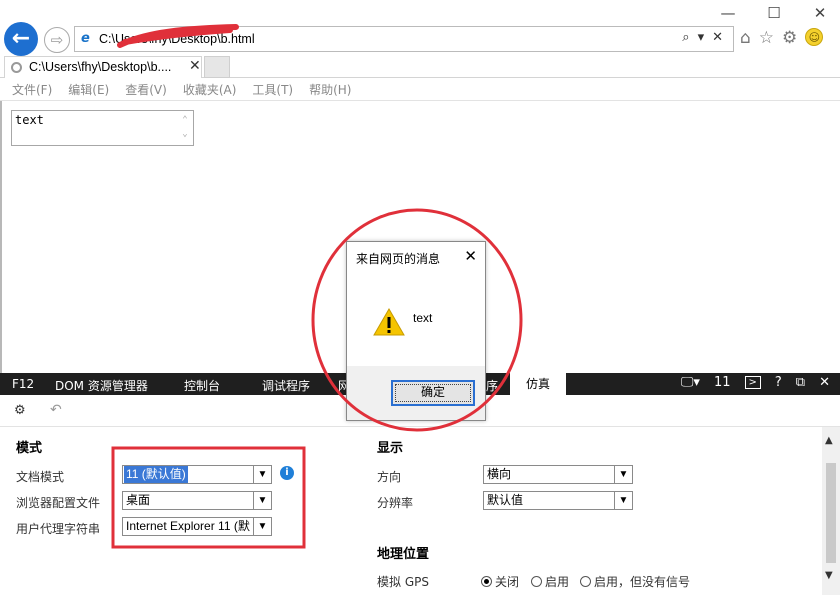  Describe the element at coordinates (88, 89) in the screenshot. I see `menu-edit: 编辑(E)` at that location.